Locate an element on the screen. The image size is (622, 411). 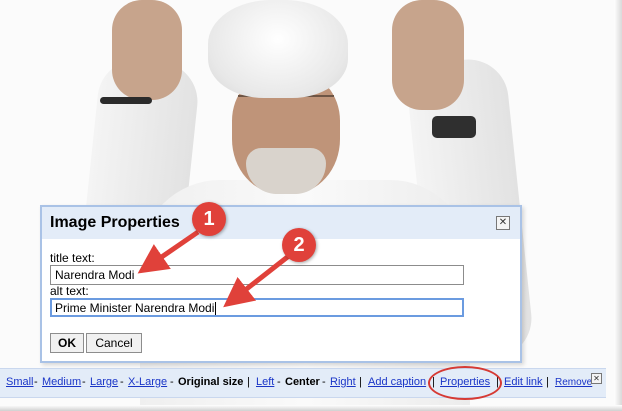
size-xlarge-link: X-Large is located at coordinates (147, 382).